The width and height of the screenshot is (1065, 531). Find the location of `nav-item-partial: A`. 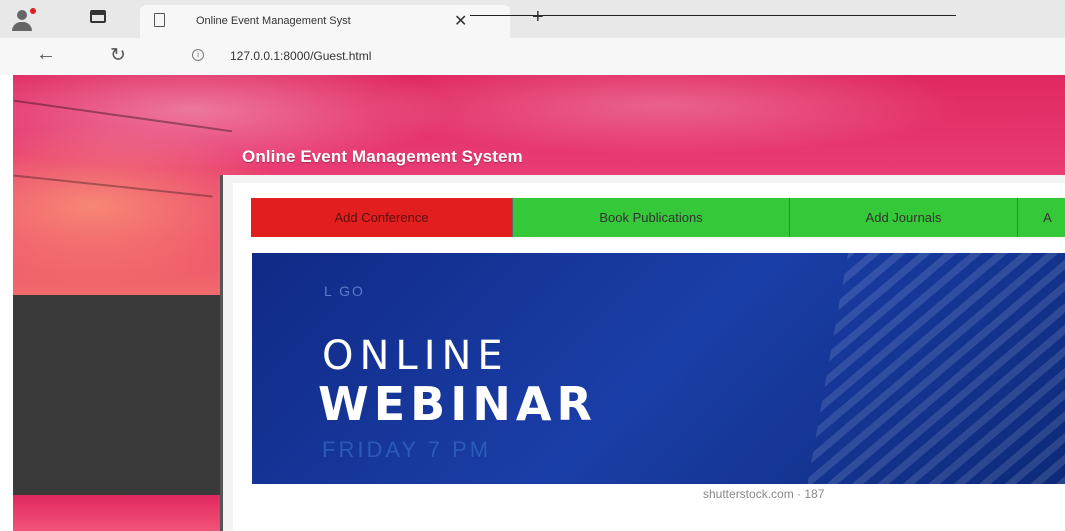

nav-item-partial: A is located at coordinates (1041, 217).